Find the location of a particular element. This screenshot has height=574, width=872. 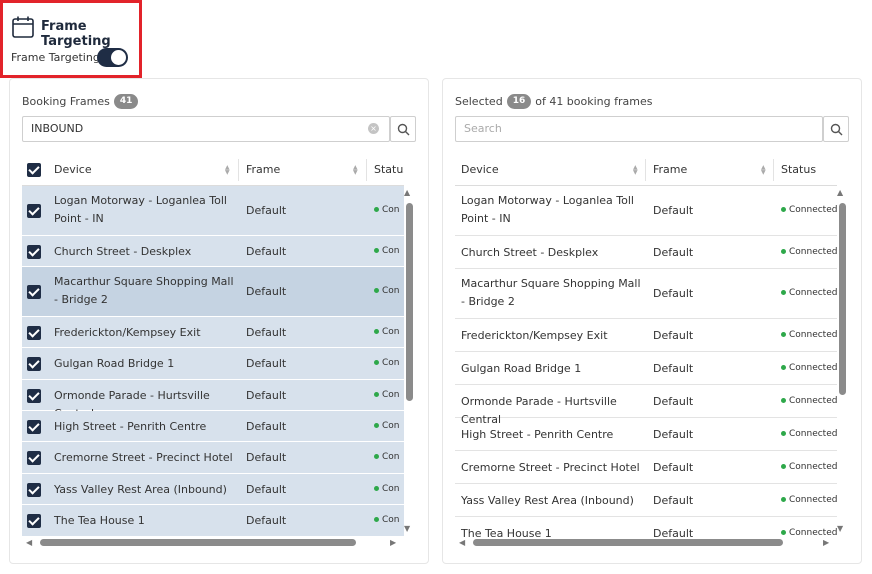

clear-search-icon: × is located at coordinates (373, 128).